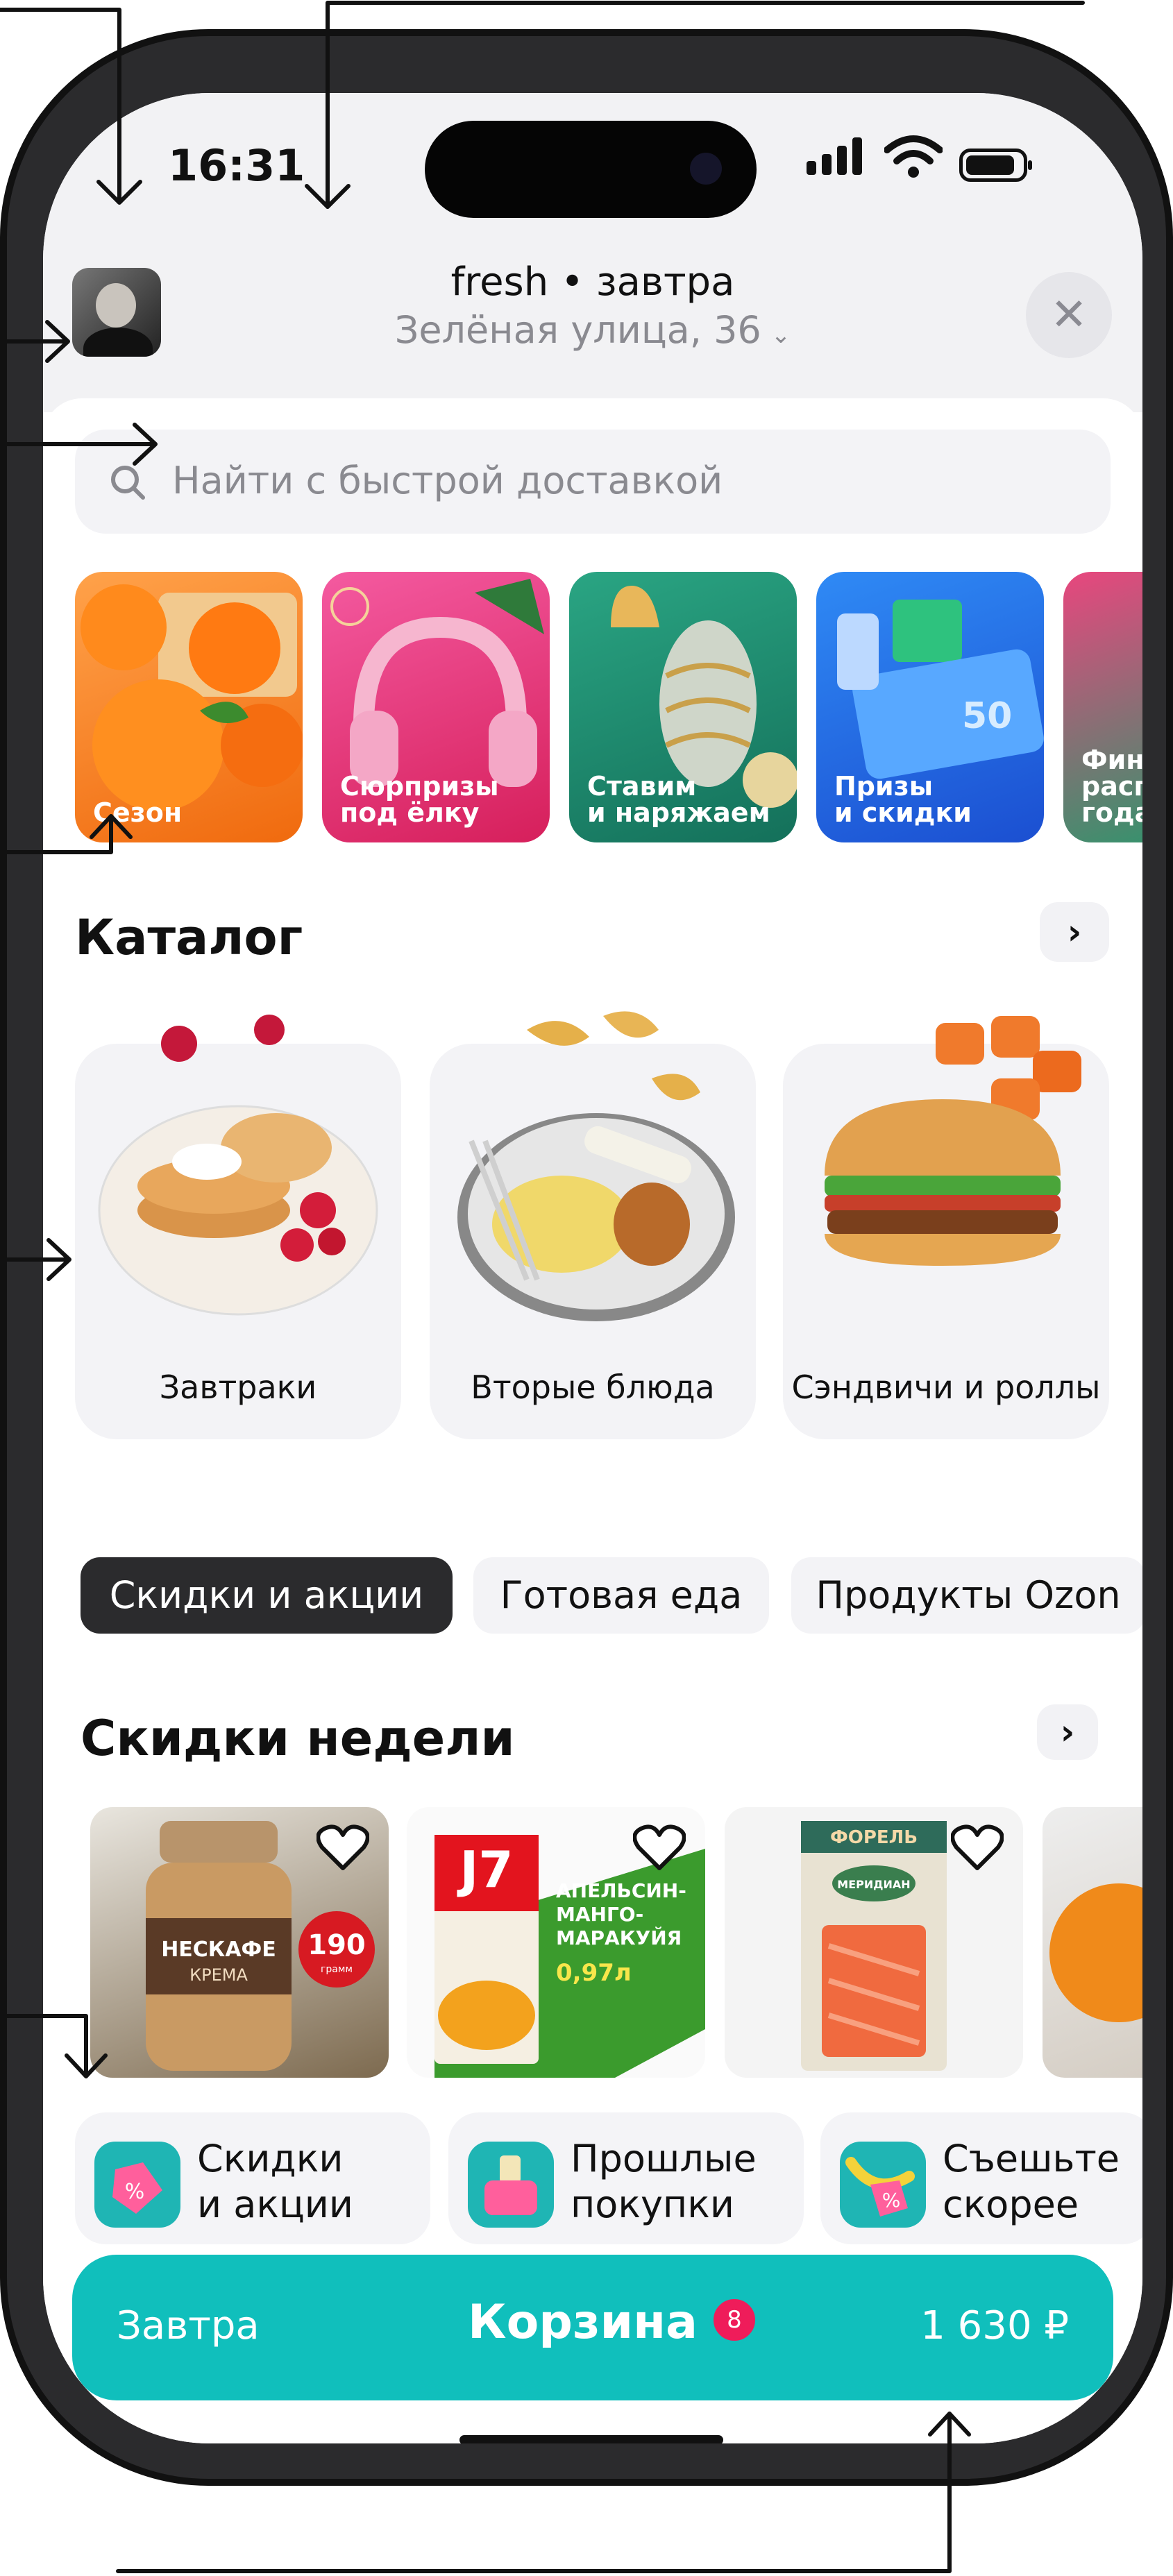 The image size is (1173, 2576). Describe the element at coordinates (621, 1595) in the screenshot. I see `chip-ready-food: Готовая еда` at that location.